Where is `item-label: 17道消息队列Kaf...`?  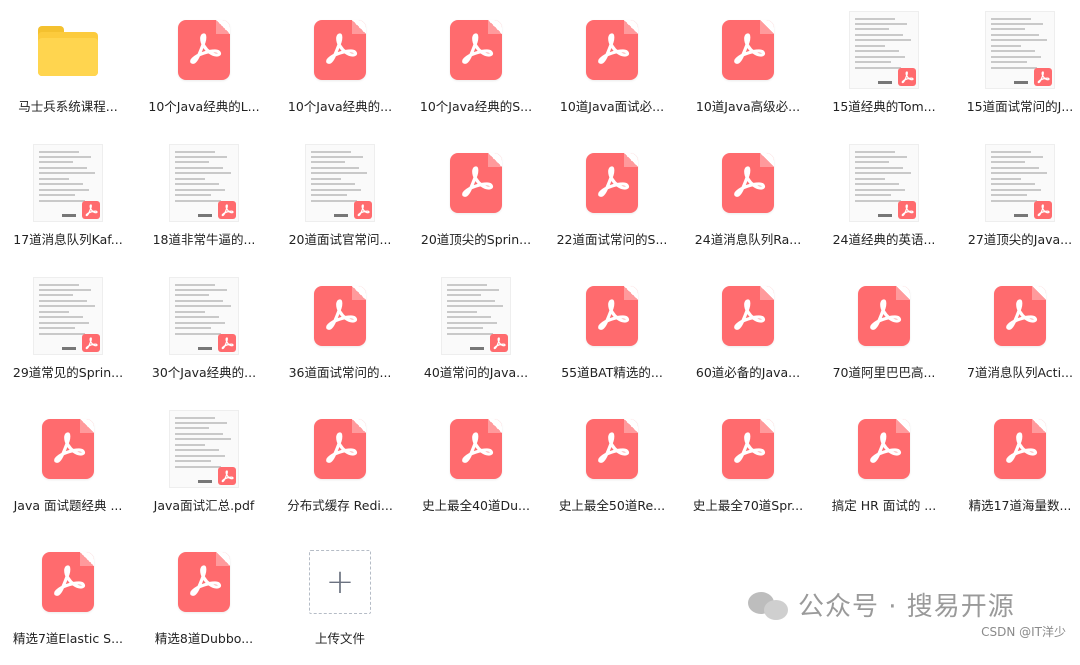 item-label: 17道消息队列Kaf... is located at coordinates (68, 239).